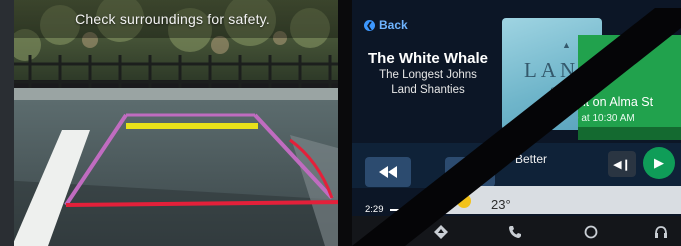  Describe the element at coordinates (428, 90) in the screenshot. I see `track-album: Land Shanties` at that location.